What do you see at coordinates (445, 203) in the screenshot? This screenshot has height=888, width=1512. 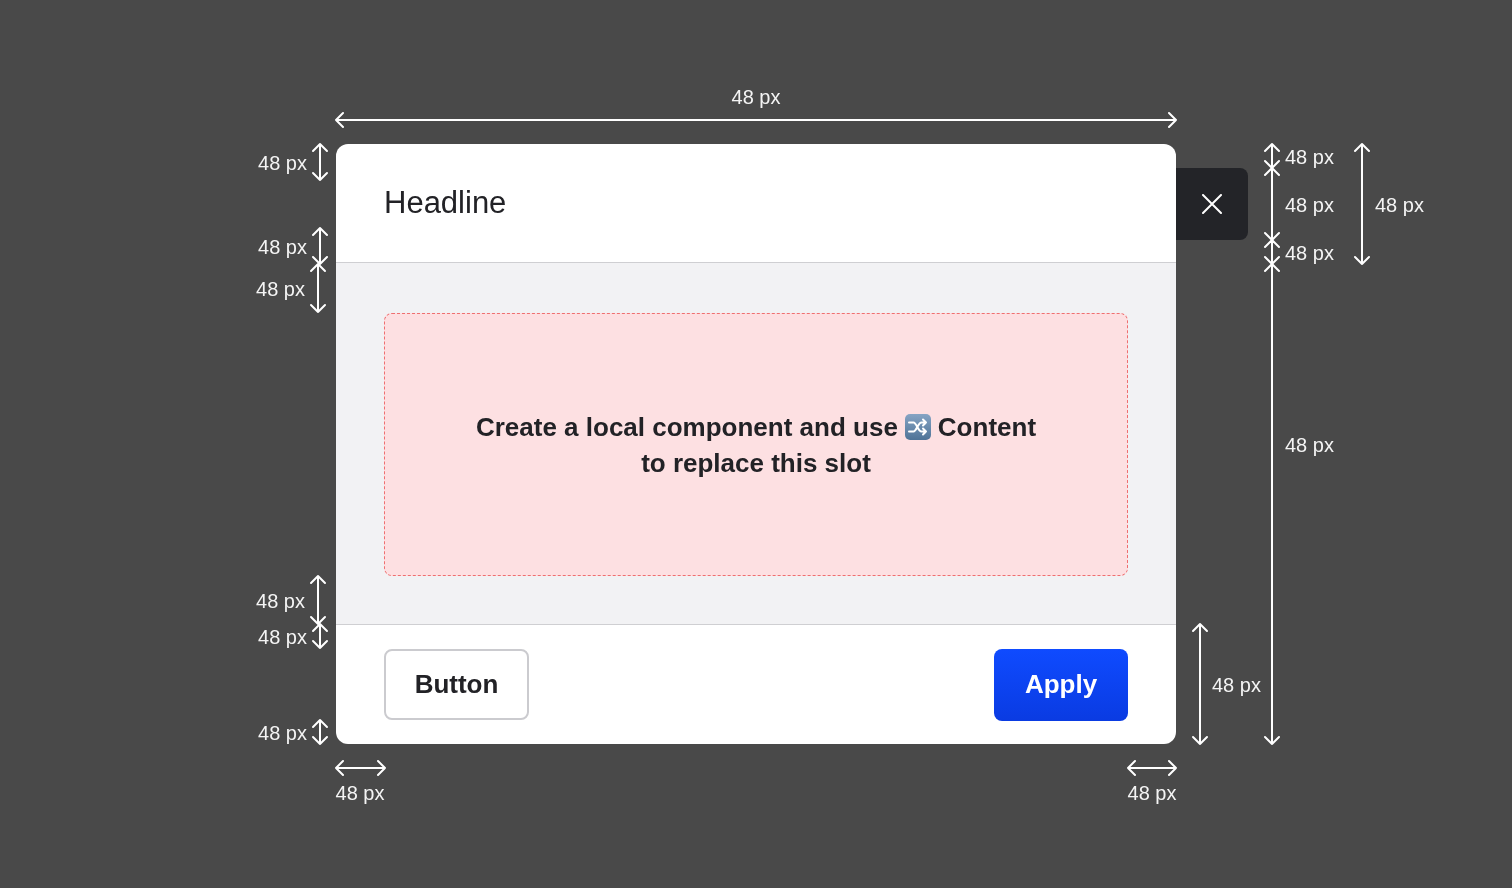 I see `dialog-title: Headline` at bounding box center [445, 203].